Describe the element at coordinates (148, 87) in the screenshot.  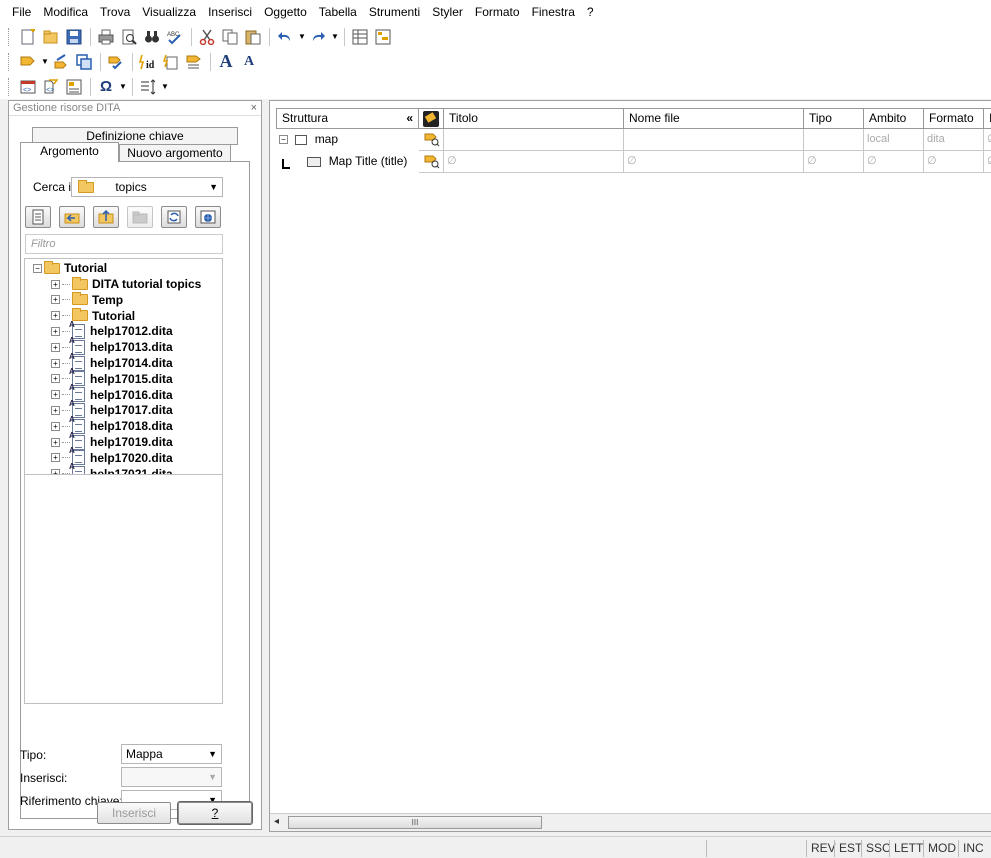
I see `spacing-icon` at that location.